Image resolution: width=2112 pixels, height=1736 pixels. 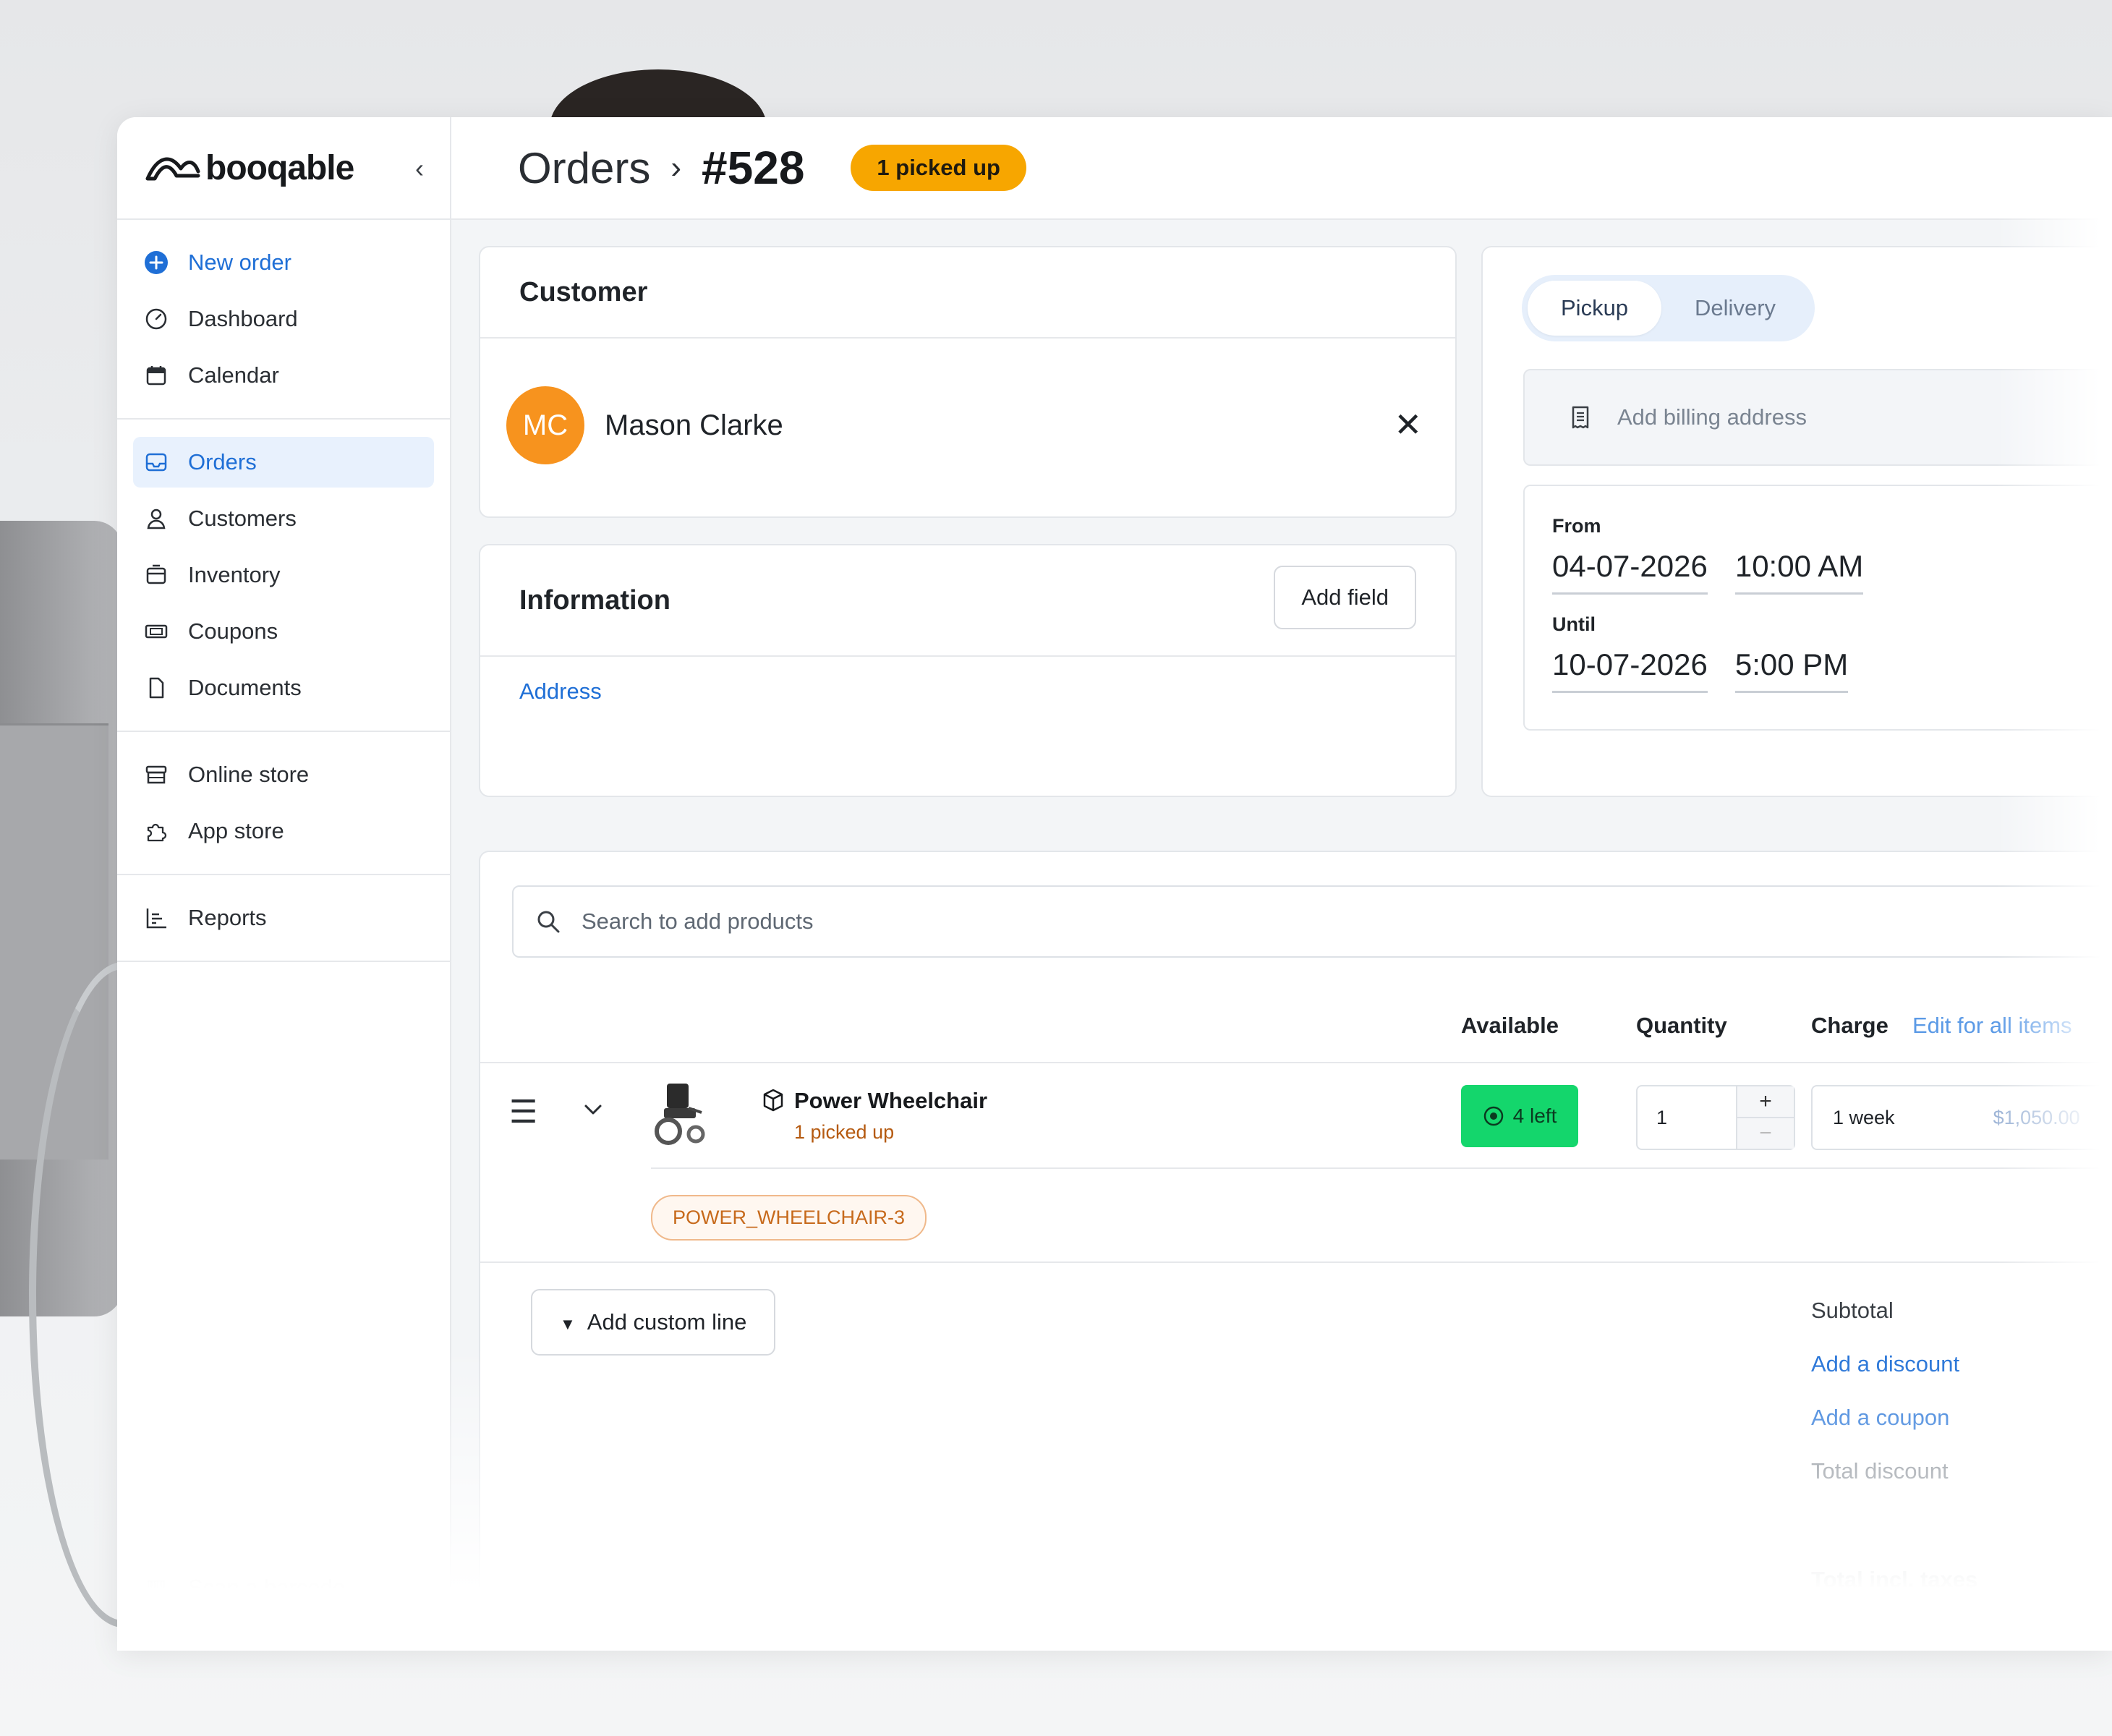 What do you see at coordinates (233, 375) in the screenshot?
I see `sidebar-item-label: Calendar` at bounding box center [233, 375].